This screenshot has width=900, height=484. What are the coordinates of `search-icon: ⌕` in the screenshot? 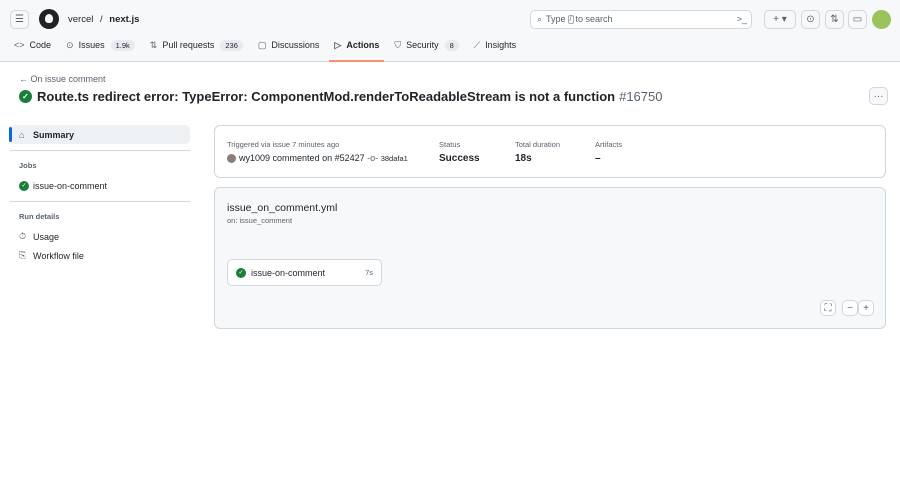 It's located at (540, 18).